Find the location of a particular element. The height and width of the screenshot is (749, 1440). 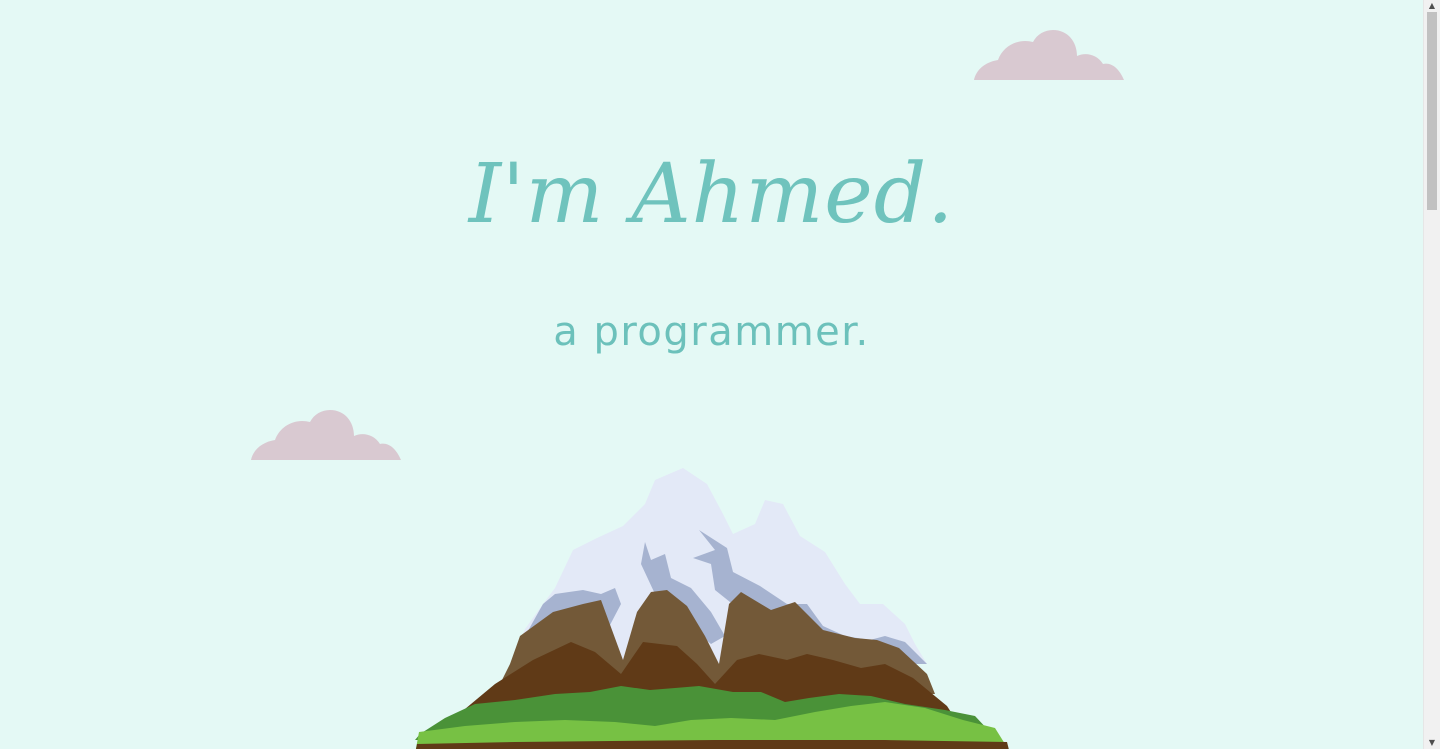

page-subtitle: a programmer. is located at coordinates (711, 332).